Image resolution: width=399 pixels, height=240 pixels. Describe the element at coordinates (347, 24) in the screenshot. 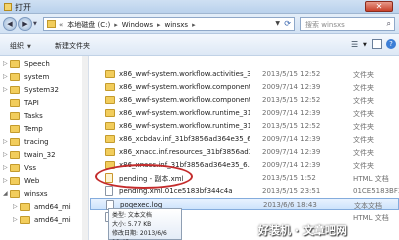

I see `search-input: 搜索 winsxs ⌕` at that location.